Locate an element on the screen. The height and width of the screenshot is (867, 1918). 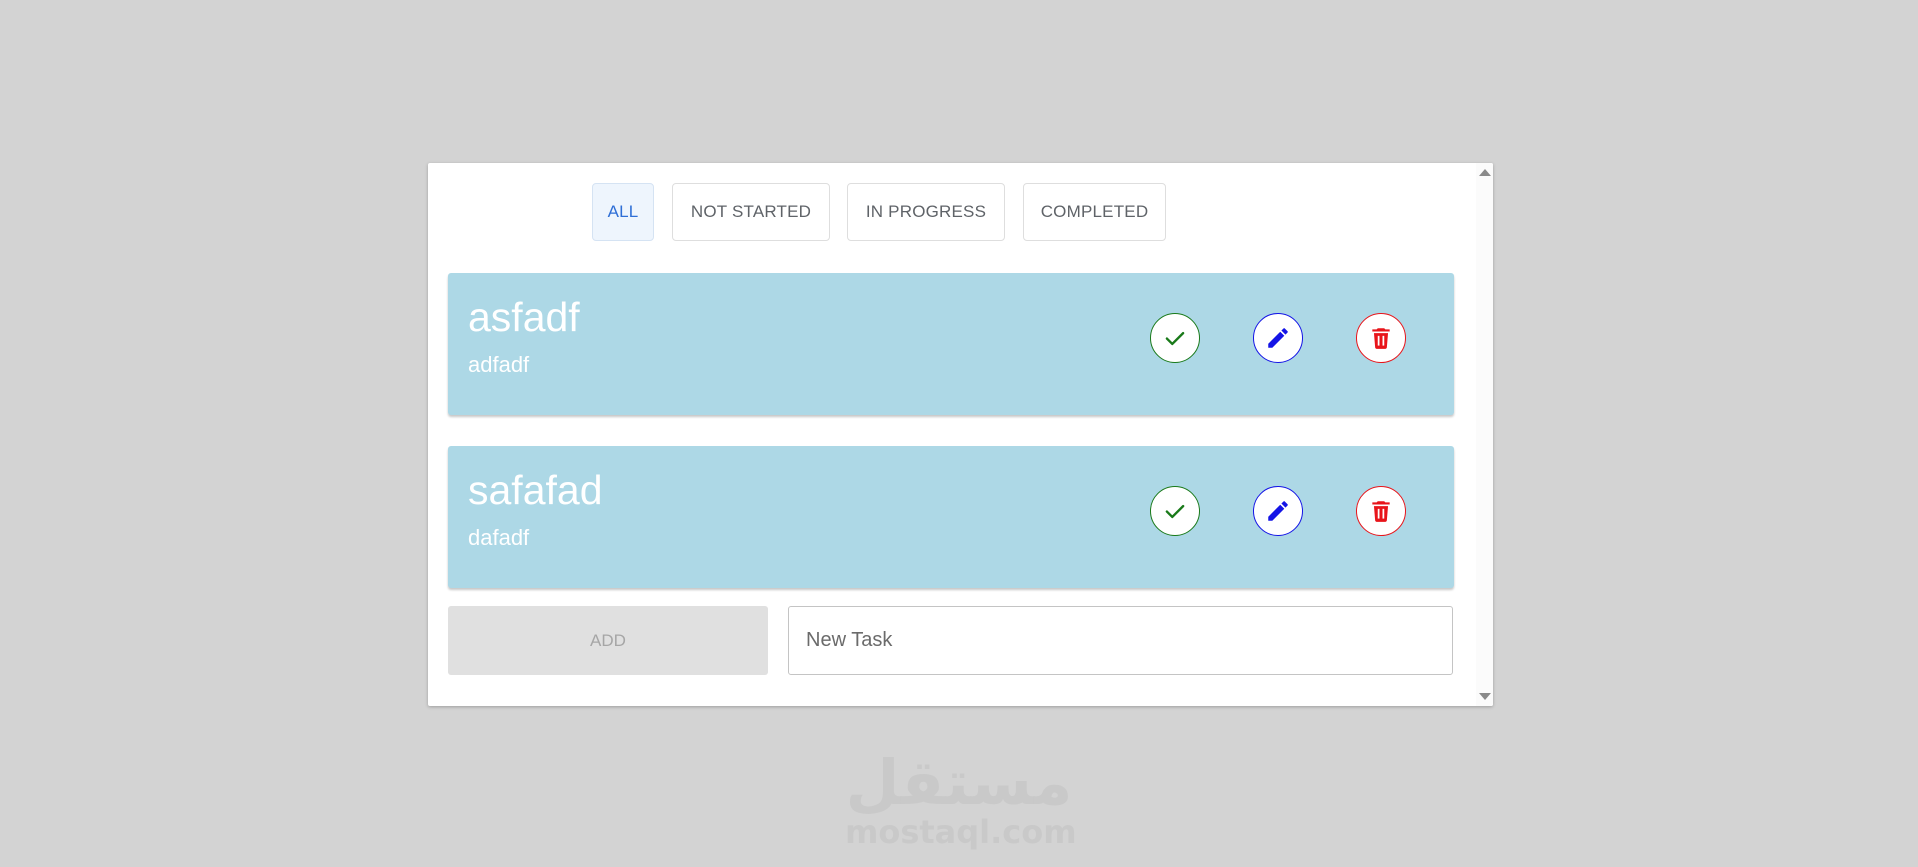
task-card: safafad dafadf is located at coordinates (951, 517).